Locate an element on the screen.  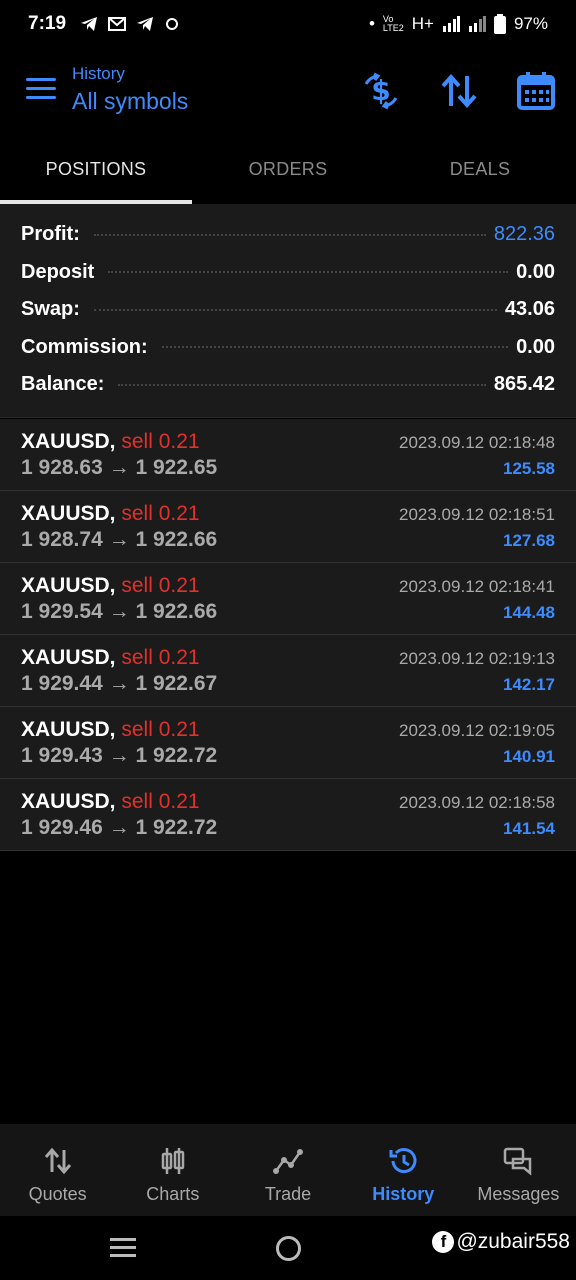
settings-status-icon is located at coordinates (172, 24).